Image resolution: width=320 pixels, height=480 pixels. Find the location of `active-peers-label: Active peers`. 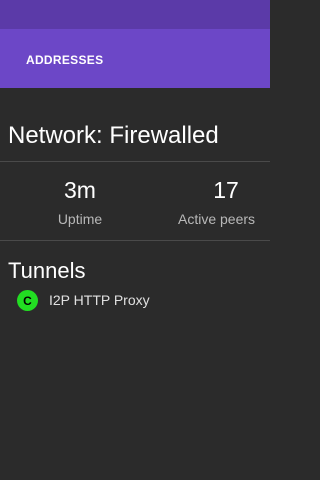

active-peers-label: Active peers is located at coordinates (217, 219).